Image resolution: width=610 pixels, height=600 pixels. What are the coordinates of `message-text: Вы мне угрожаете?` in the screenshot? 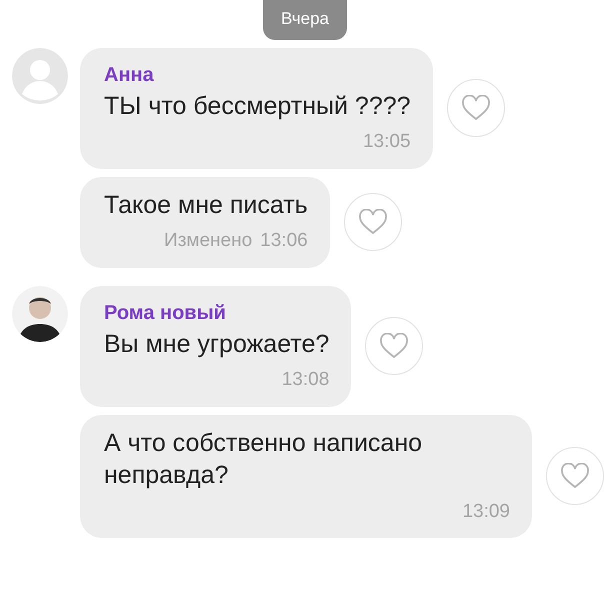 It's located at (217, 344).